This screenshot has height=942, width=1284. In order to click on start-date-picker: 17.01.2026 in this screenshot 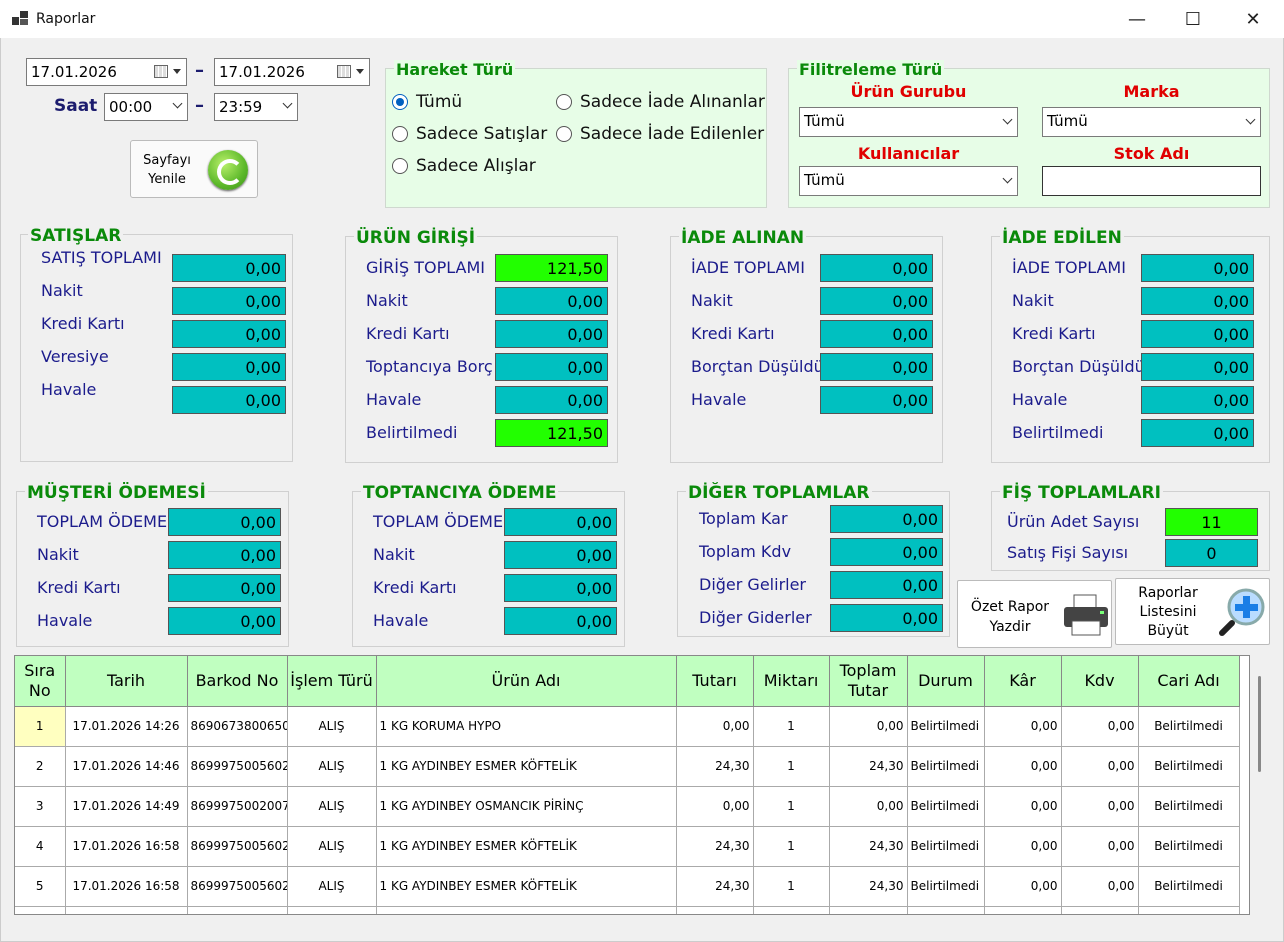, I will do `click(106, 72)`.